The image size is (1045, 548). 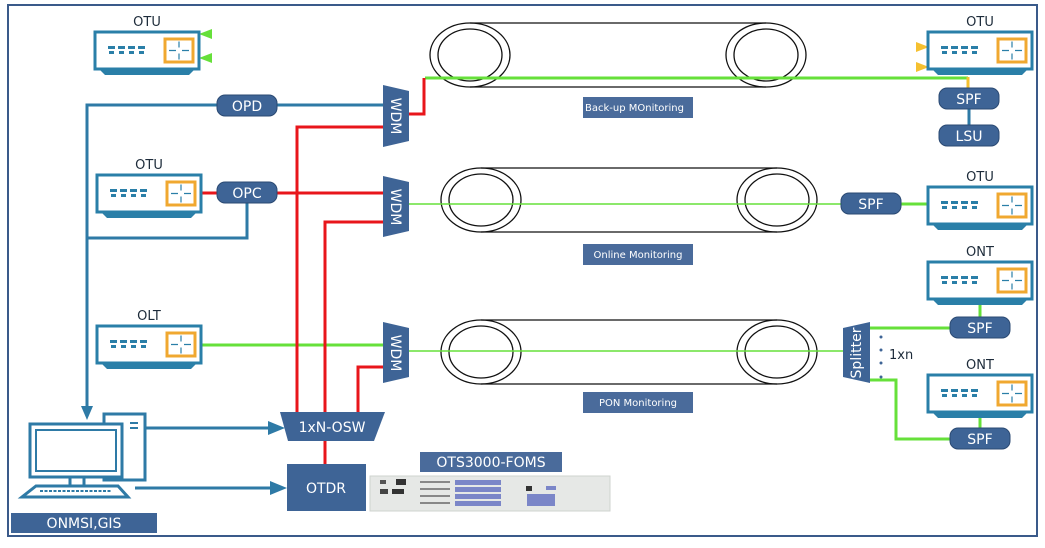 What do you see at coordinates (149, 316) in the screenshot?
I see `device-label: OLT` at bounding box center [149, 316].